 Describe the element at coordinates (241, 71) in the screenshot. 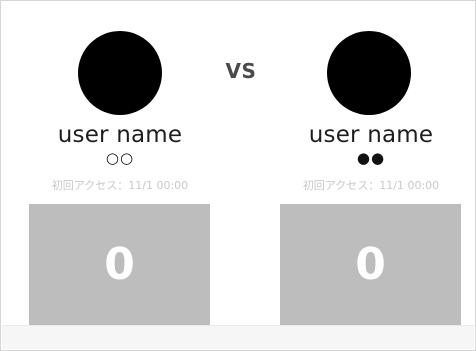

I see `vs-label: VS` at that location.